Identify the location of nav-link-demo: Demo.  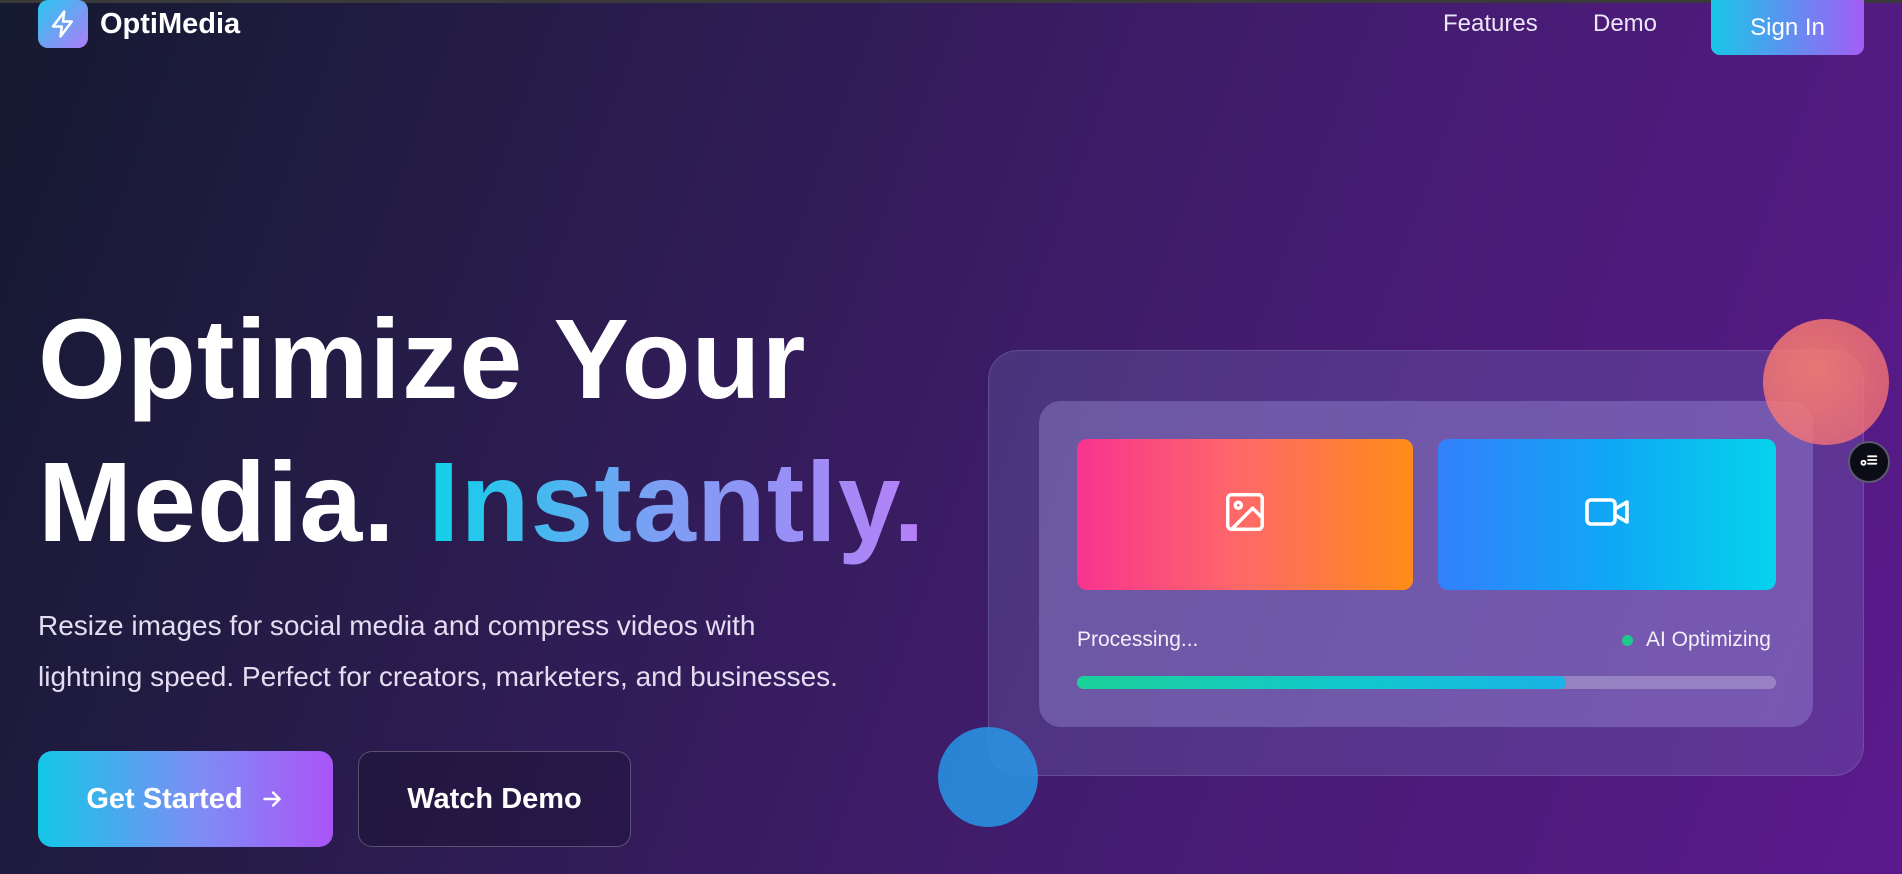
(1625, 24).